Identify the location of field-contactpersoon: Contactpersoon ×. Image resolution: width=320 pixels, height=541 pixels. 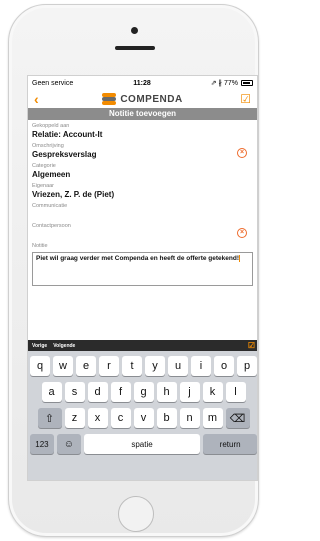
(142, 232).